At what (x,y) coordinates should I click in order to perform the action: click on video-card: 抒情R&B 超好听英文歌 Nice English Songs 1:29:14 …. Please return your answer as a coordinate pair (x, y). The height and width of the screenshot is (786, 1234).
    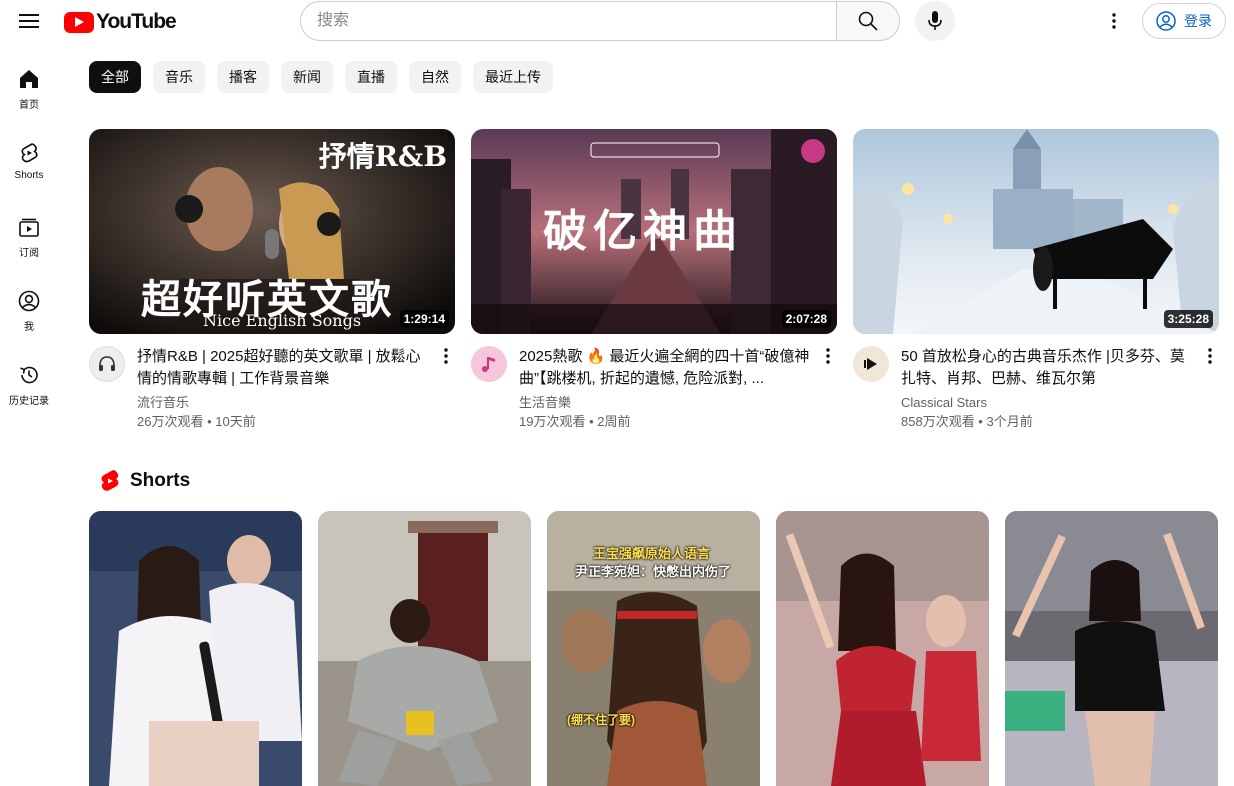
    Looking at the image, I should click on (272, 280).